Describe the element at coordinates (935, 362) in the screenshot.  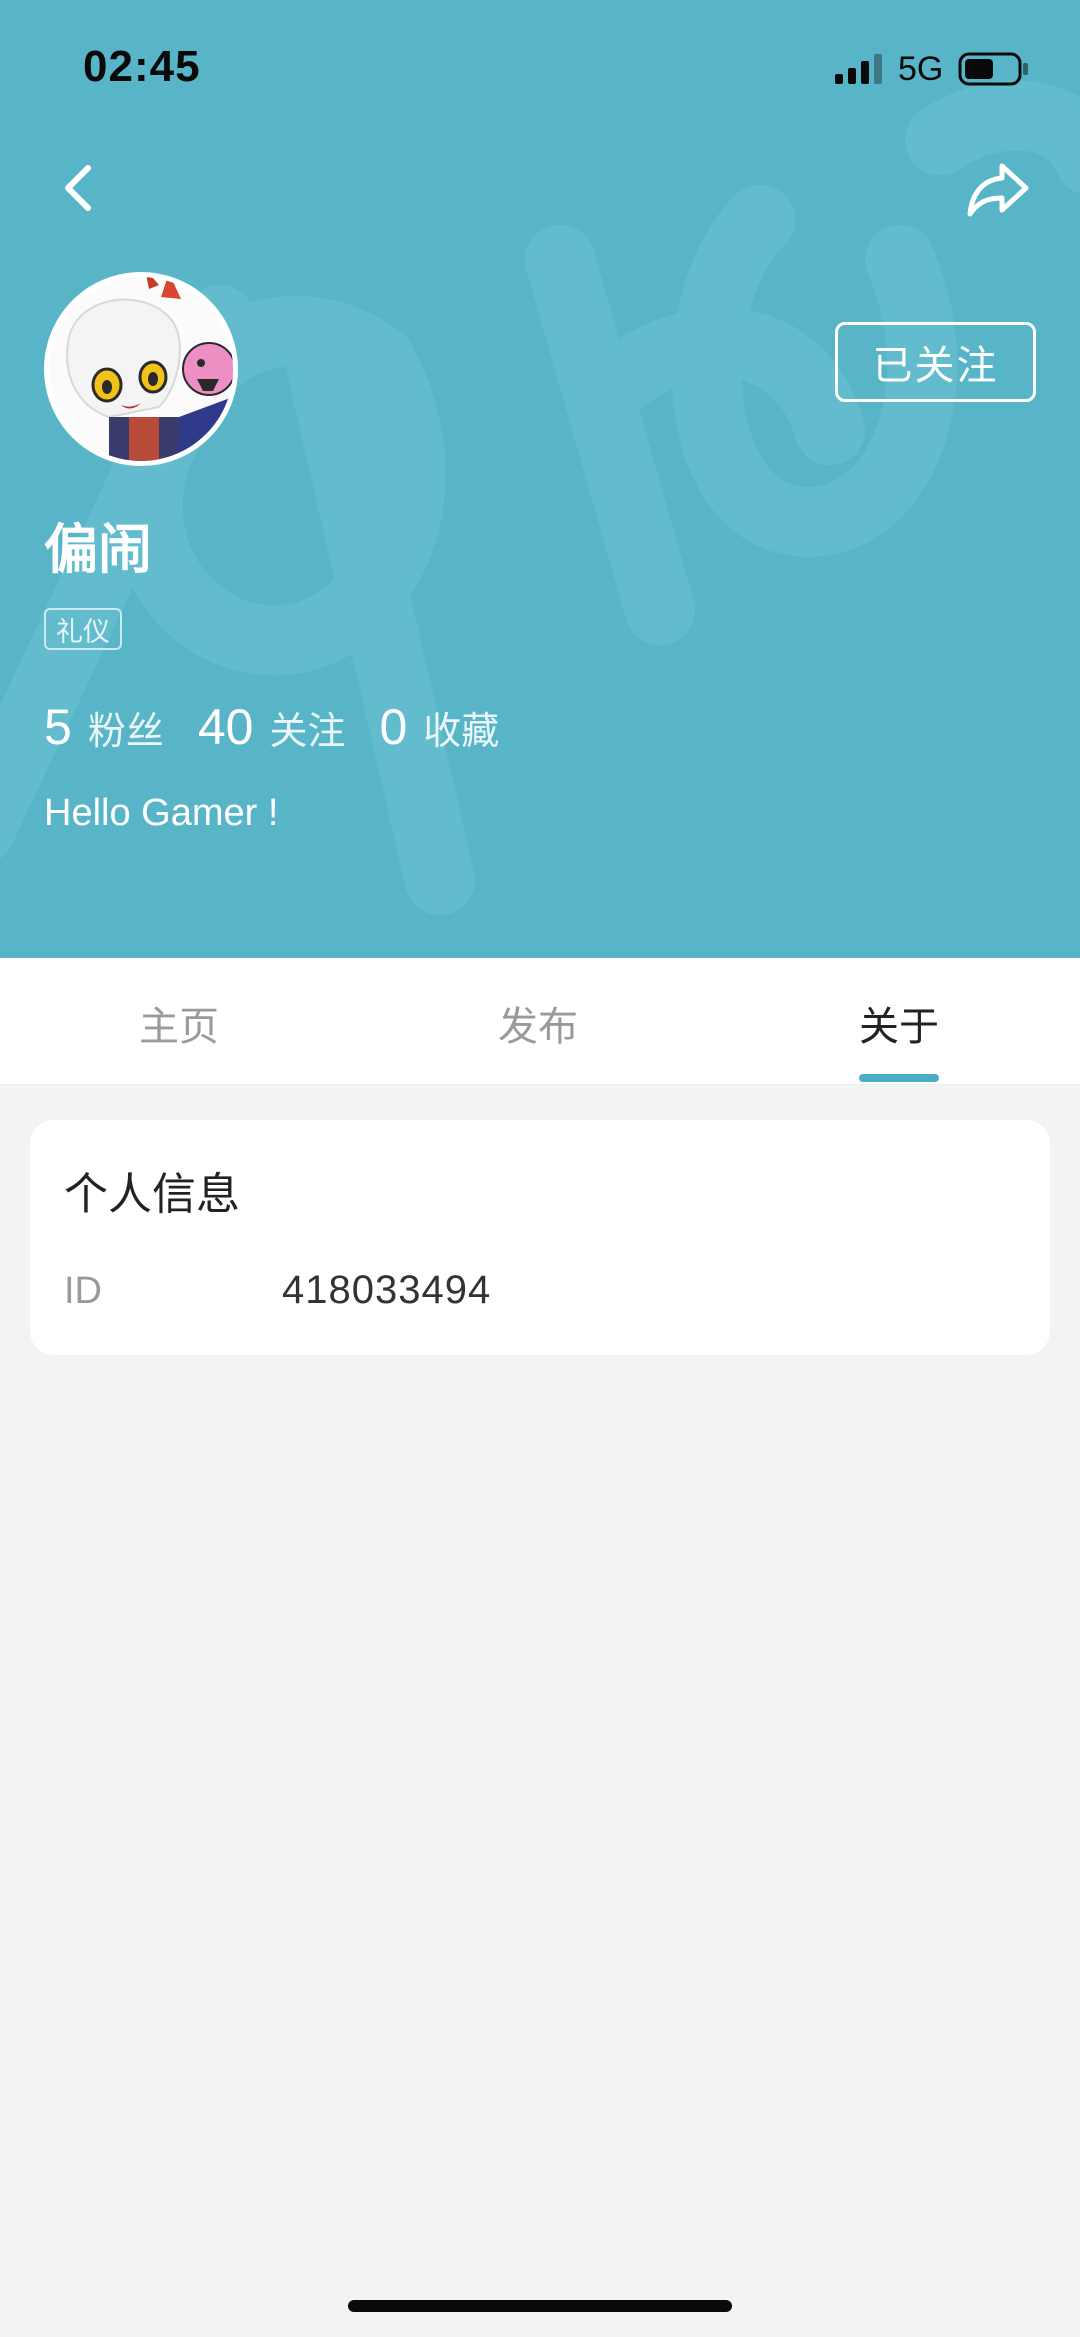
I see `follow-button: 已关注` at that location.